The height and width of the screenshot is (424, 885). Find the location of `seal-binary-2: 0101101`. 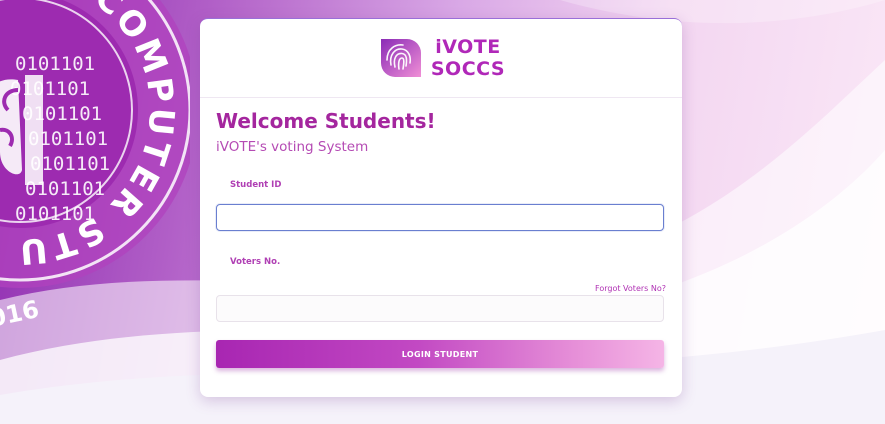

seal-binary-2: 0101101 is located at coordinates (50, 89).